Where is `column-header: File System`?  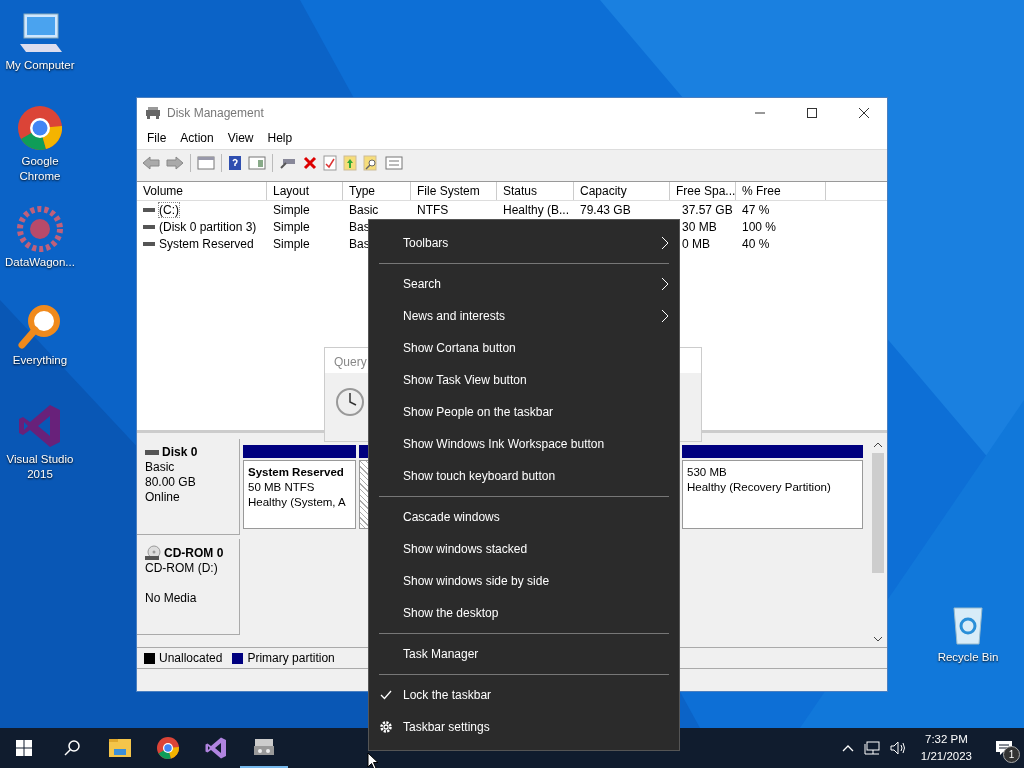
column-header: File System is located at coordinates (454, 191).